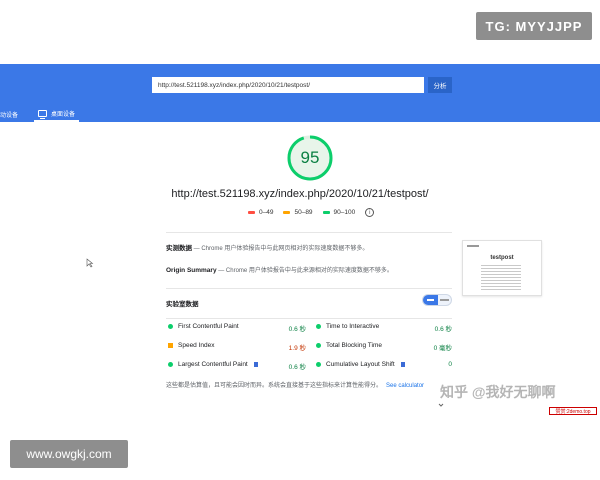 The image size is (600, 480). I want to click on metric-value: 0 毫秒, so click(442, 348).